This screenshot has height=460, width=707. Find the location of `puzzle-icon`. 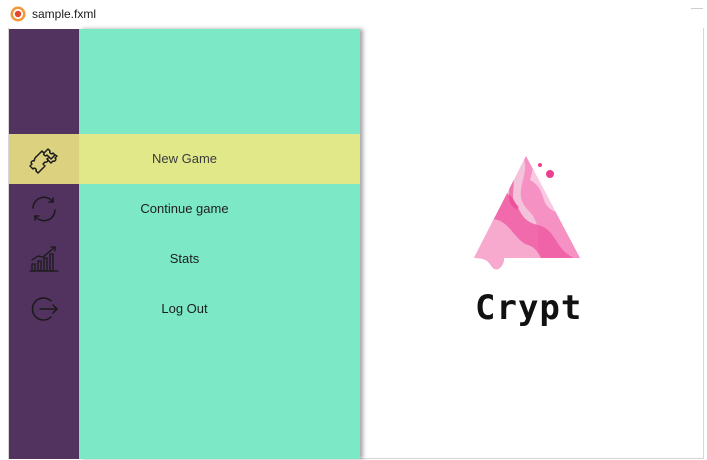

puzzle-icon is located at coordinates (43, 161).